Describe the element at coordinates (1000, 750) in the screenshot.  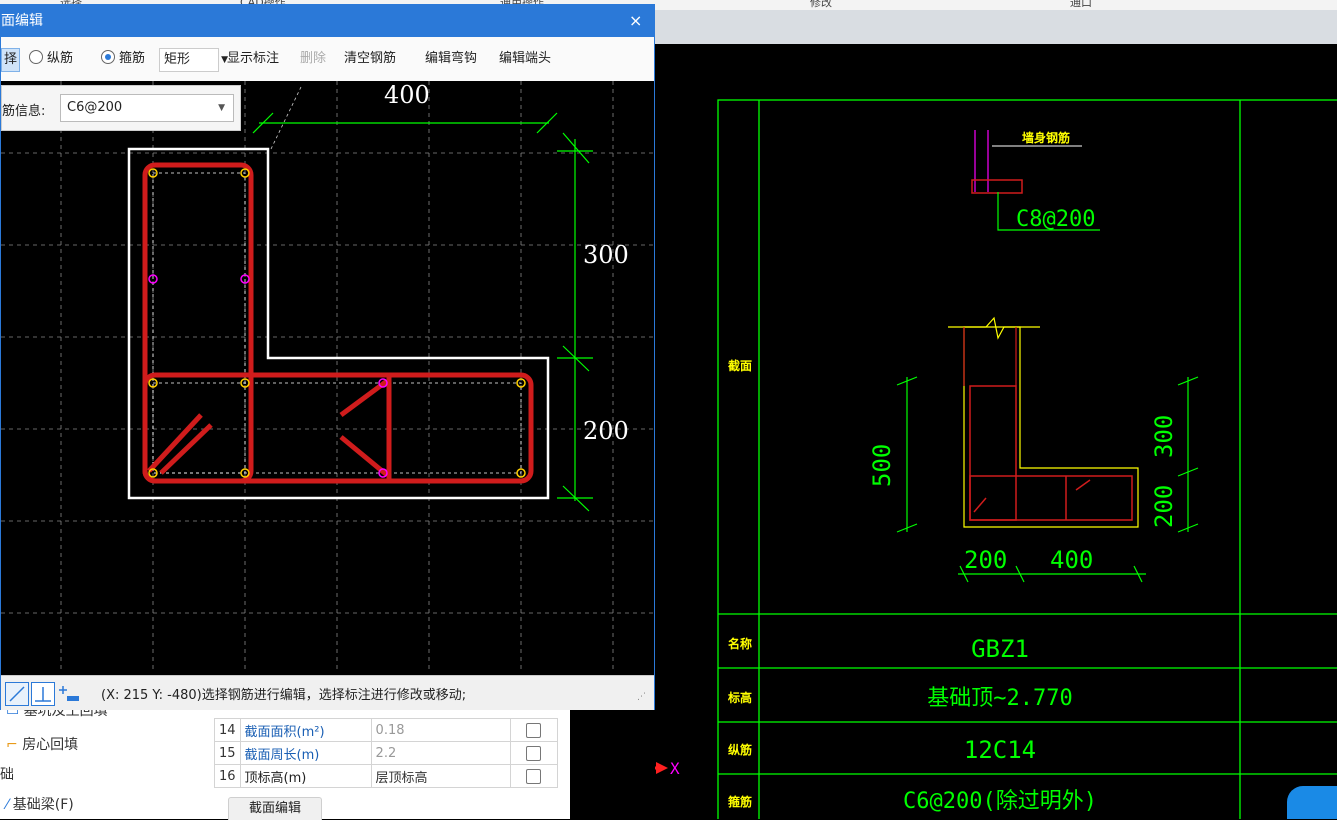
I see `longitudinal-value: 12C14` at that location.